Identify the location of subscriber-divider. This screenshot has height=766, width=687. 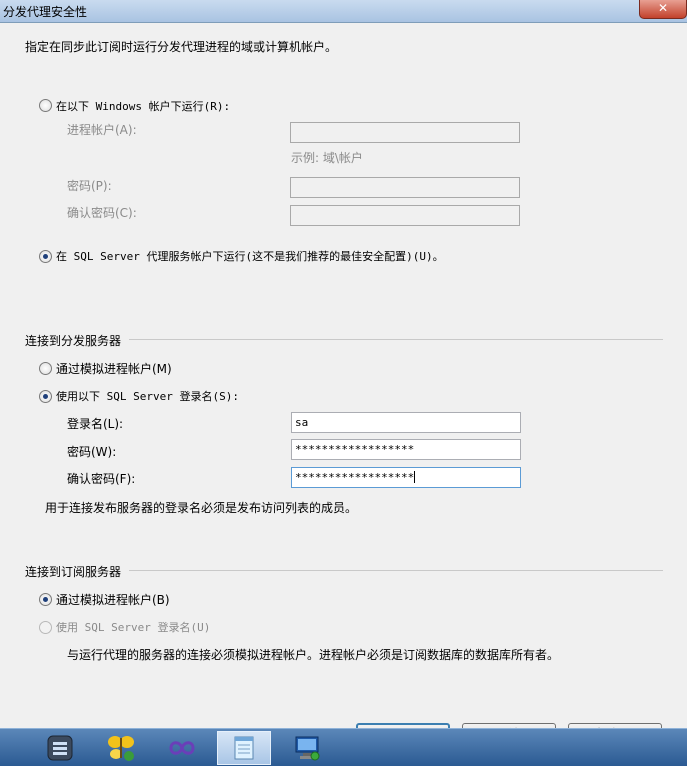
(396, 570).